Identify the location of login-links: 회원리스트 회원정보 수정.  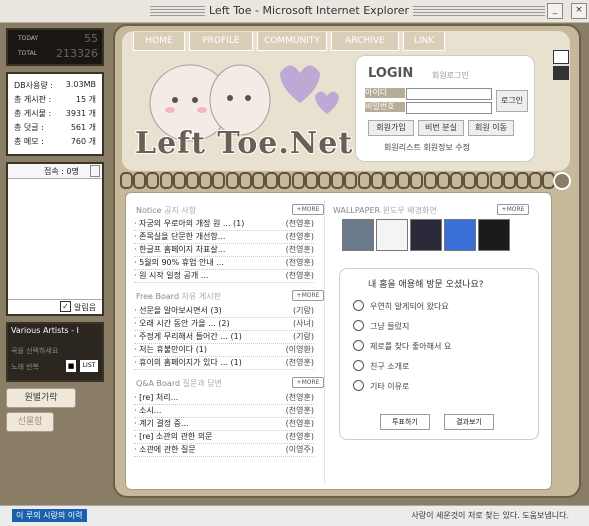
(427, 147).